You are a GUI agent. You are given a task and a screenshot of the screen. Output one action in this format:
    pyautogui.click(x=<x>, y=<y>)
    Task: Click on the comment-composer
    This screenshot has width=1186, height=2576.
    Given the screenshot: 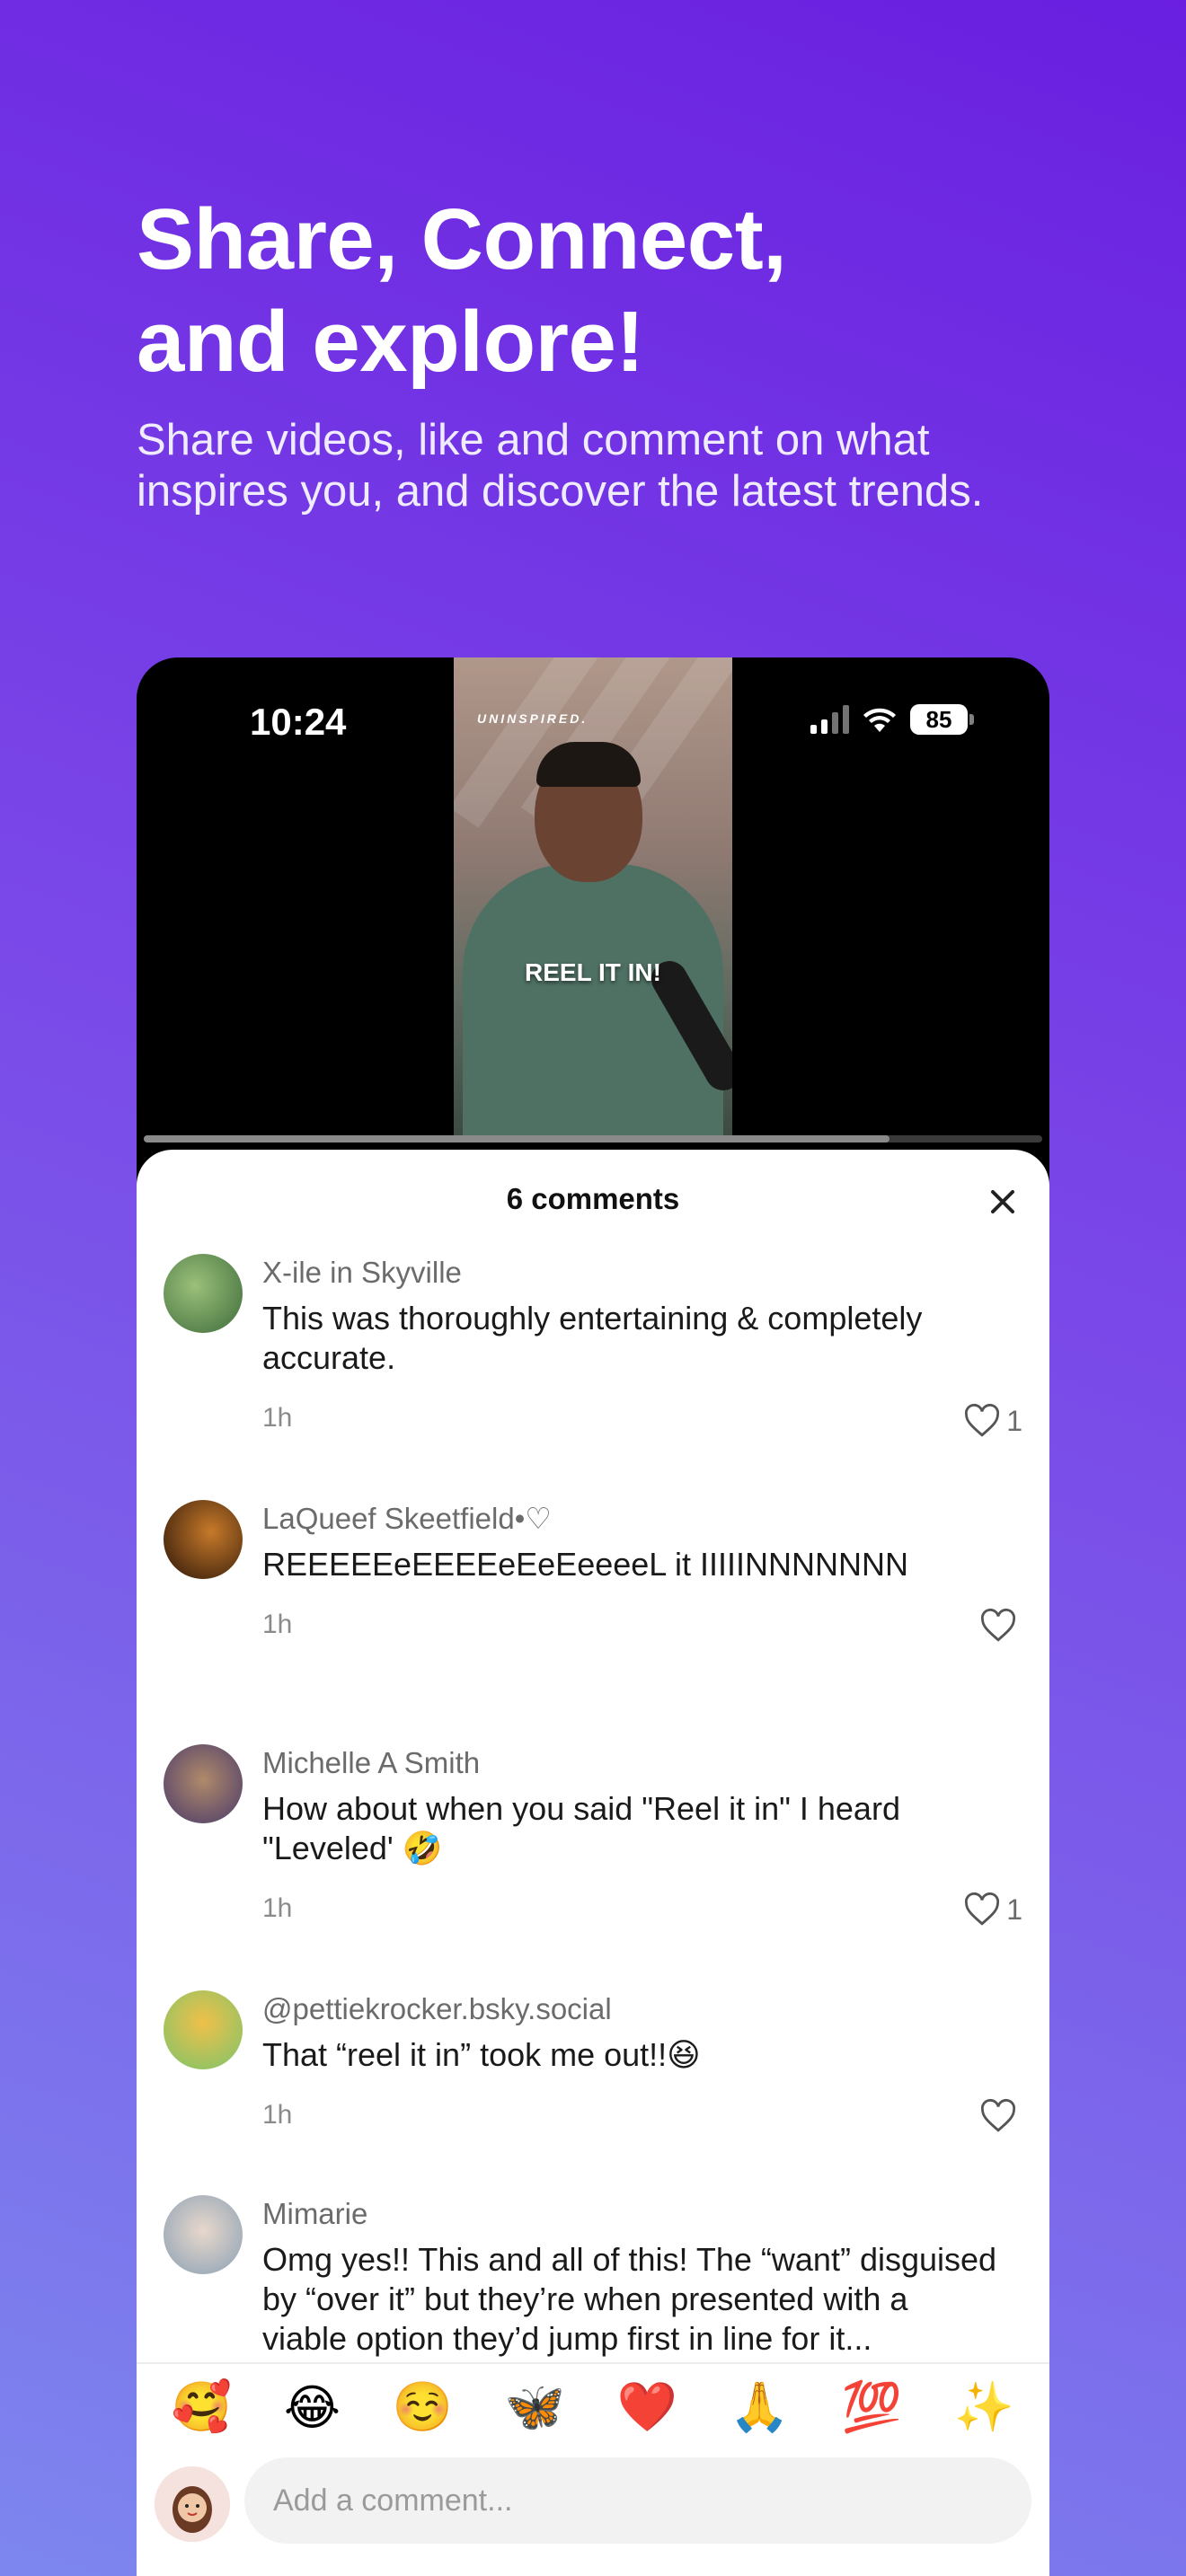 What is the action you would take?
    pyautogui.click(x=593, y=2516)
    